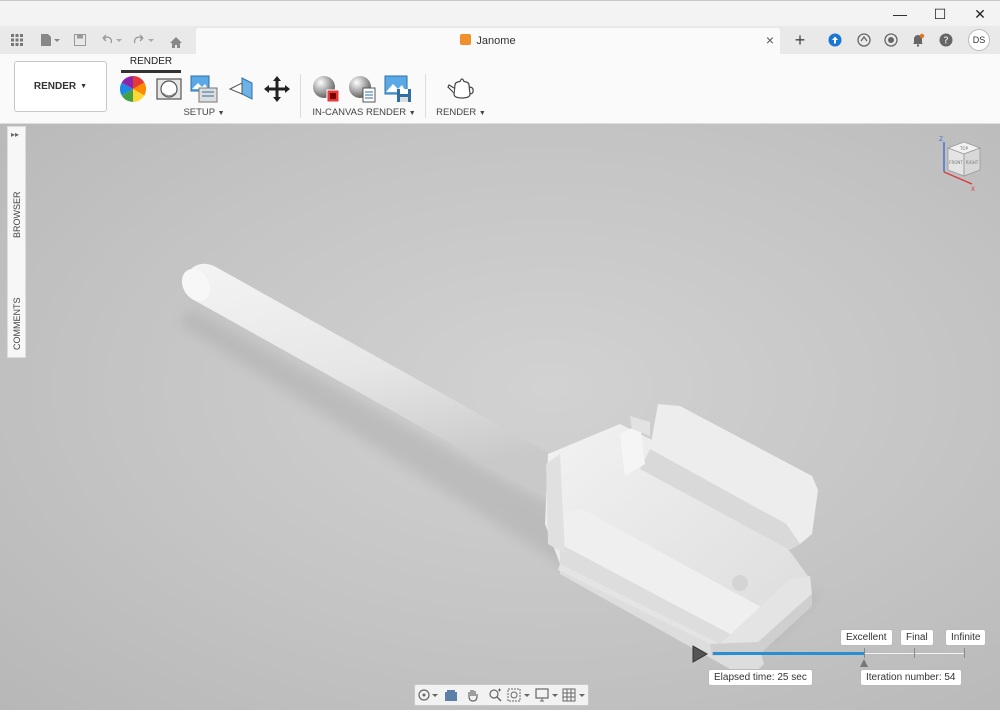 The width and height of the screenshot is (1000, 710). I want to click on infinite-tick, so click(964, 653).